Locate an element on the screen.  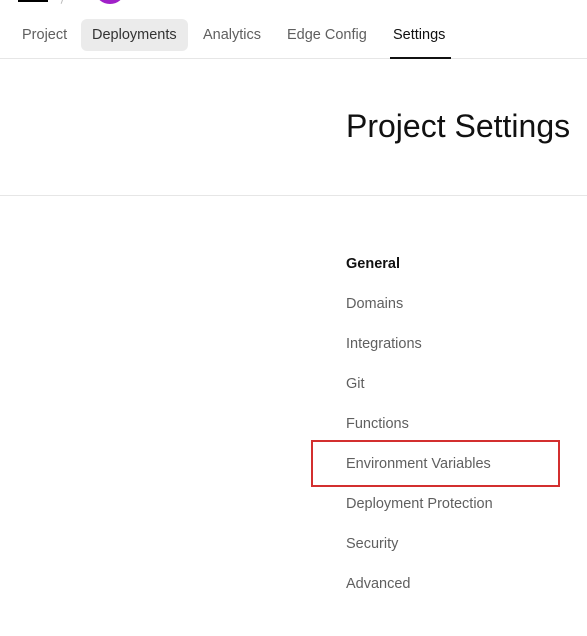
settings-nav-environment-variables: Environment Variables is located at coordinates (418, 464).